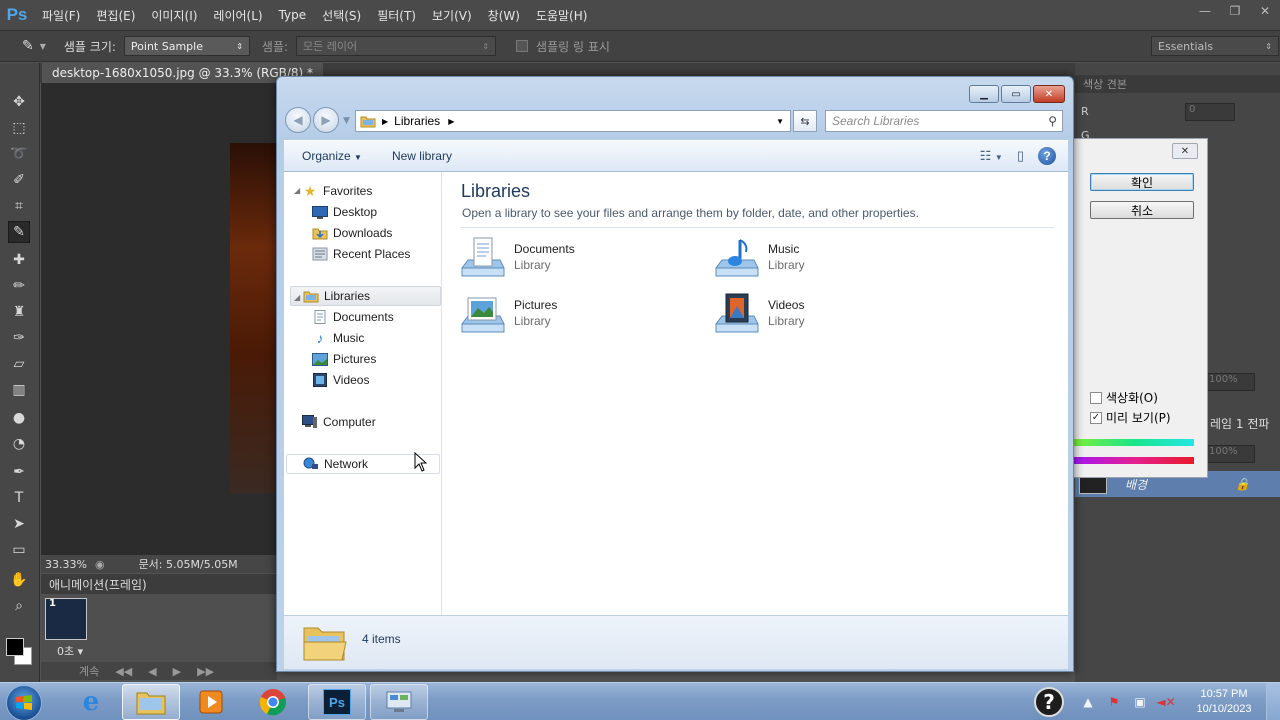 Image resolution: width=1280 pixels, height=720 pixels. What do you see at coordinates (805, 121) in the screenshot?
I see `refresh-icon: ⇆` at bounding box center [805, 121].